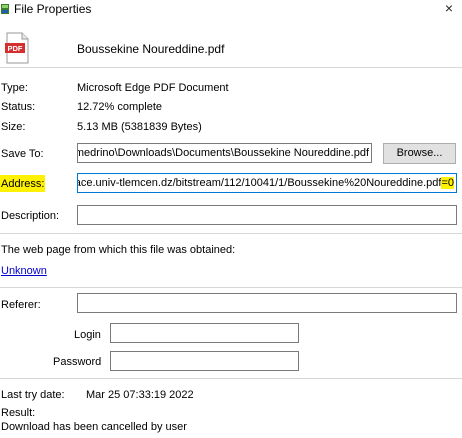  What do you see at coordinates (94, 427) in the screenshot?
I see `result-value: Download has been cancelled by user` at bounding box center [94, 427].